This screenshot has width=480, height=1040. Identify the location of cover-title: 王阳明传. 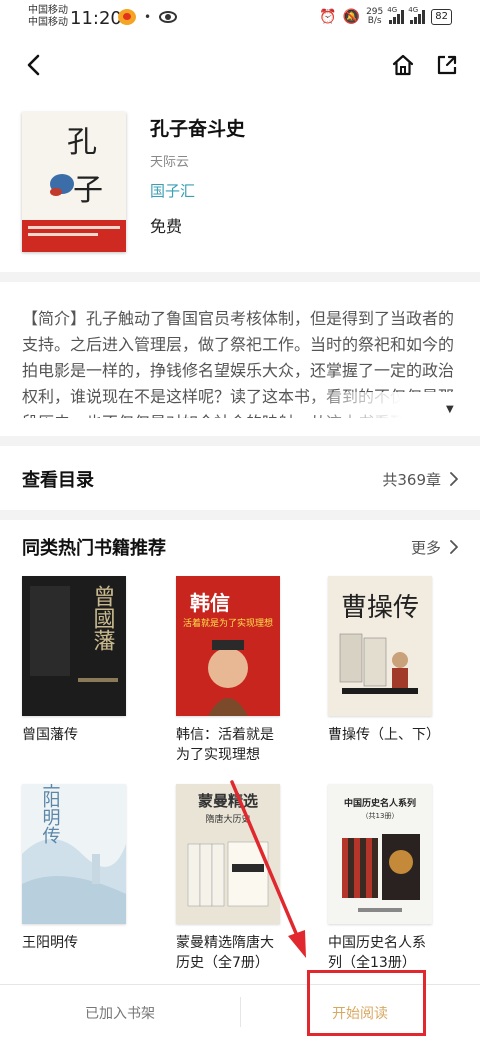
(50, 814).